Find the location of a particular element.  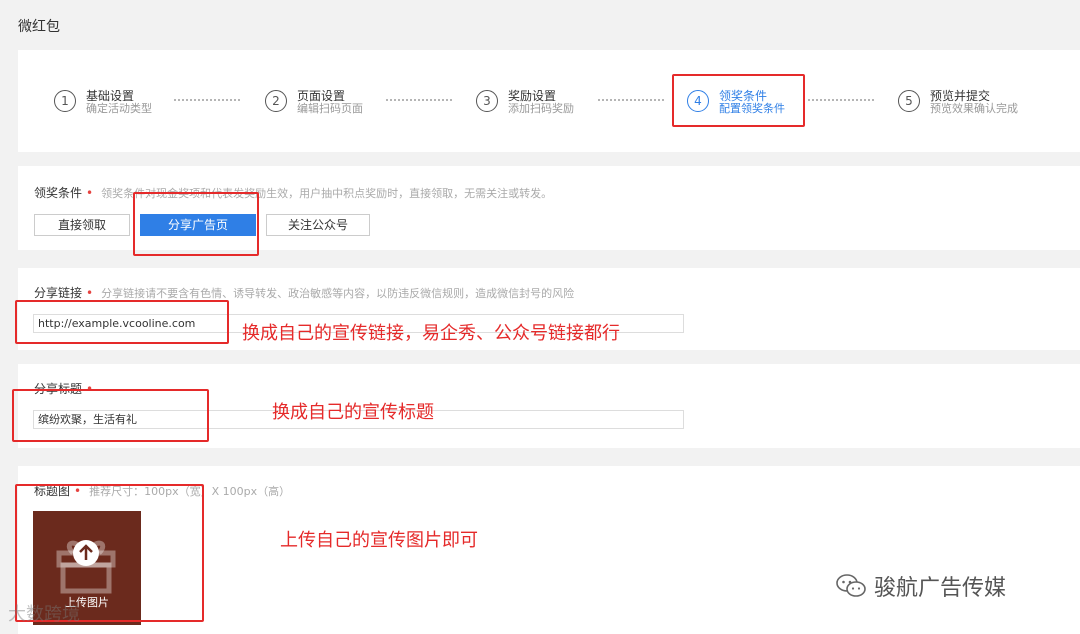

step-number: 1 is located at coordinates (65, 101).